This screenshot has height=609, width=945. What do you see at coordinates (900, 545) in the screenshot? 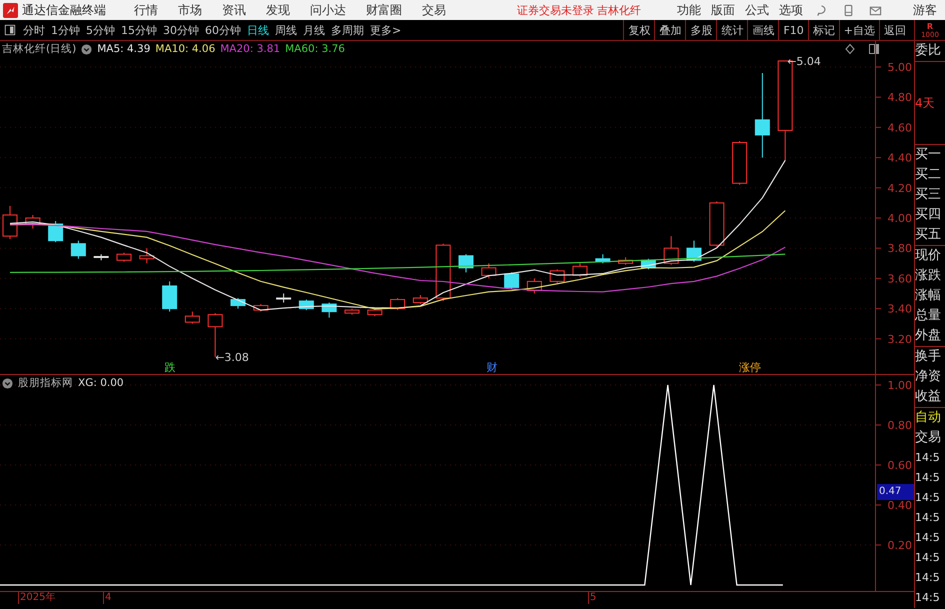
I see `axis-tick-label: 0.20` at bounding box center [900, 545].